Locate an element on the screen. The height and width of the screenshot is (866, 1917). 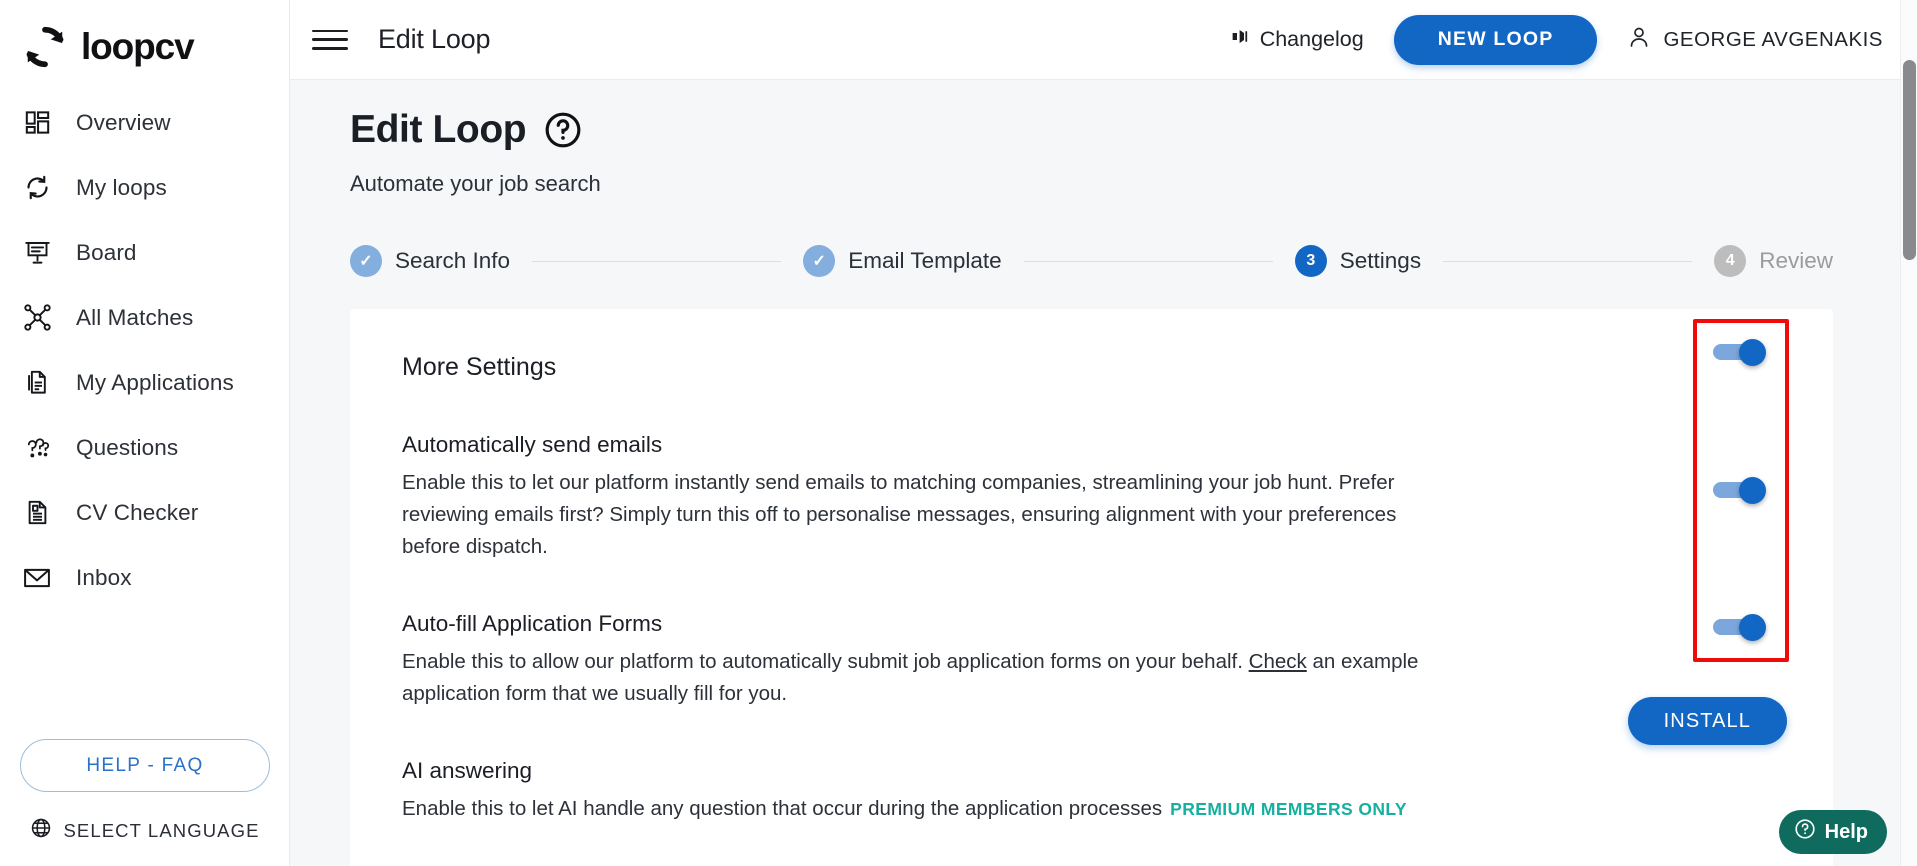
stepper-step-review: 4 Review is located at coordinates (1773, 261).